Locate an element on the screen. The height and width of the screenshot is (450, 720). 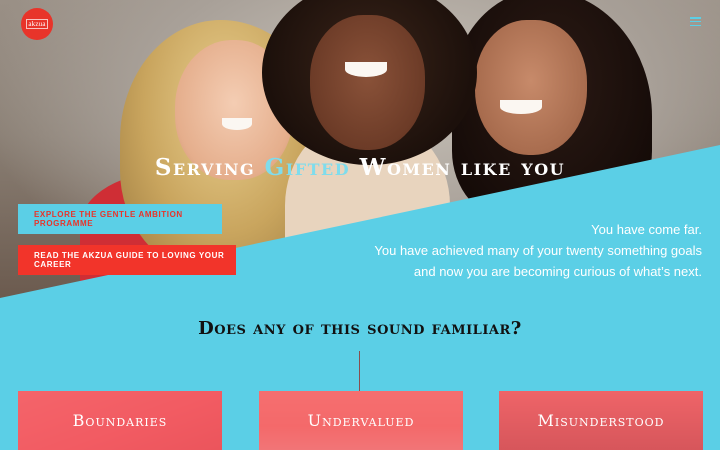
hamburger-menu-icon is located at coordinates (695, 21).